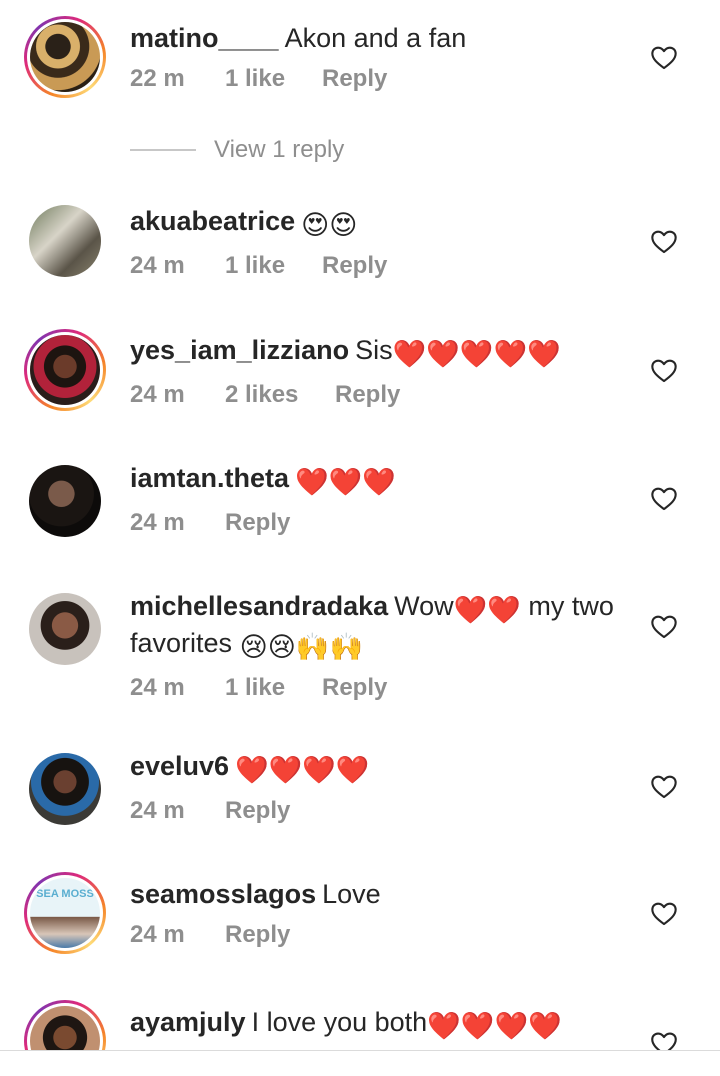 The image size is (720, 1076). What do you see at coordinates (360, 1050) in the screenshot?
I see `bottom-divider` at bounding box center [360, 1050].